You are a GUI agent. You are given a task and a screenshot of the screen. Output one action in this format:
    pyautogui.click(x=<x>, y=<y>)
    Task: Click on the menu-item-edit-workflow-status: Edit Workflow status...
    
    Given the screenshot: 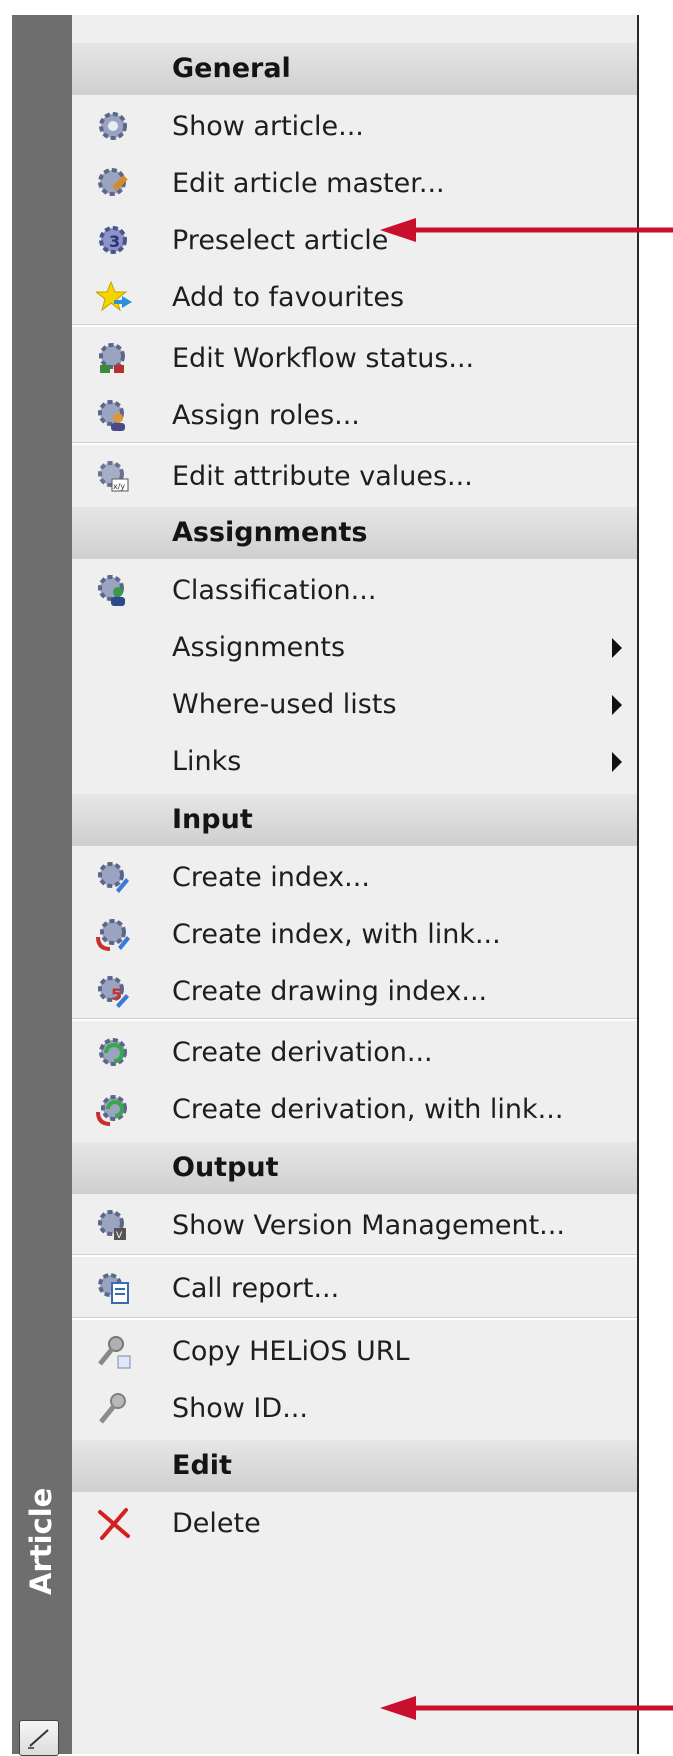 What is the action you would take?
    pyautogui.click(x=354, y=358)
    